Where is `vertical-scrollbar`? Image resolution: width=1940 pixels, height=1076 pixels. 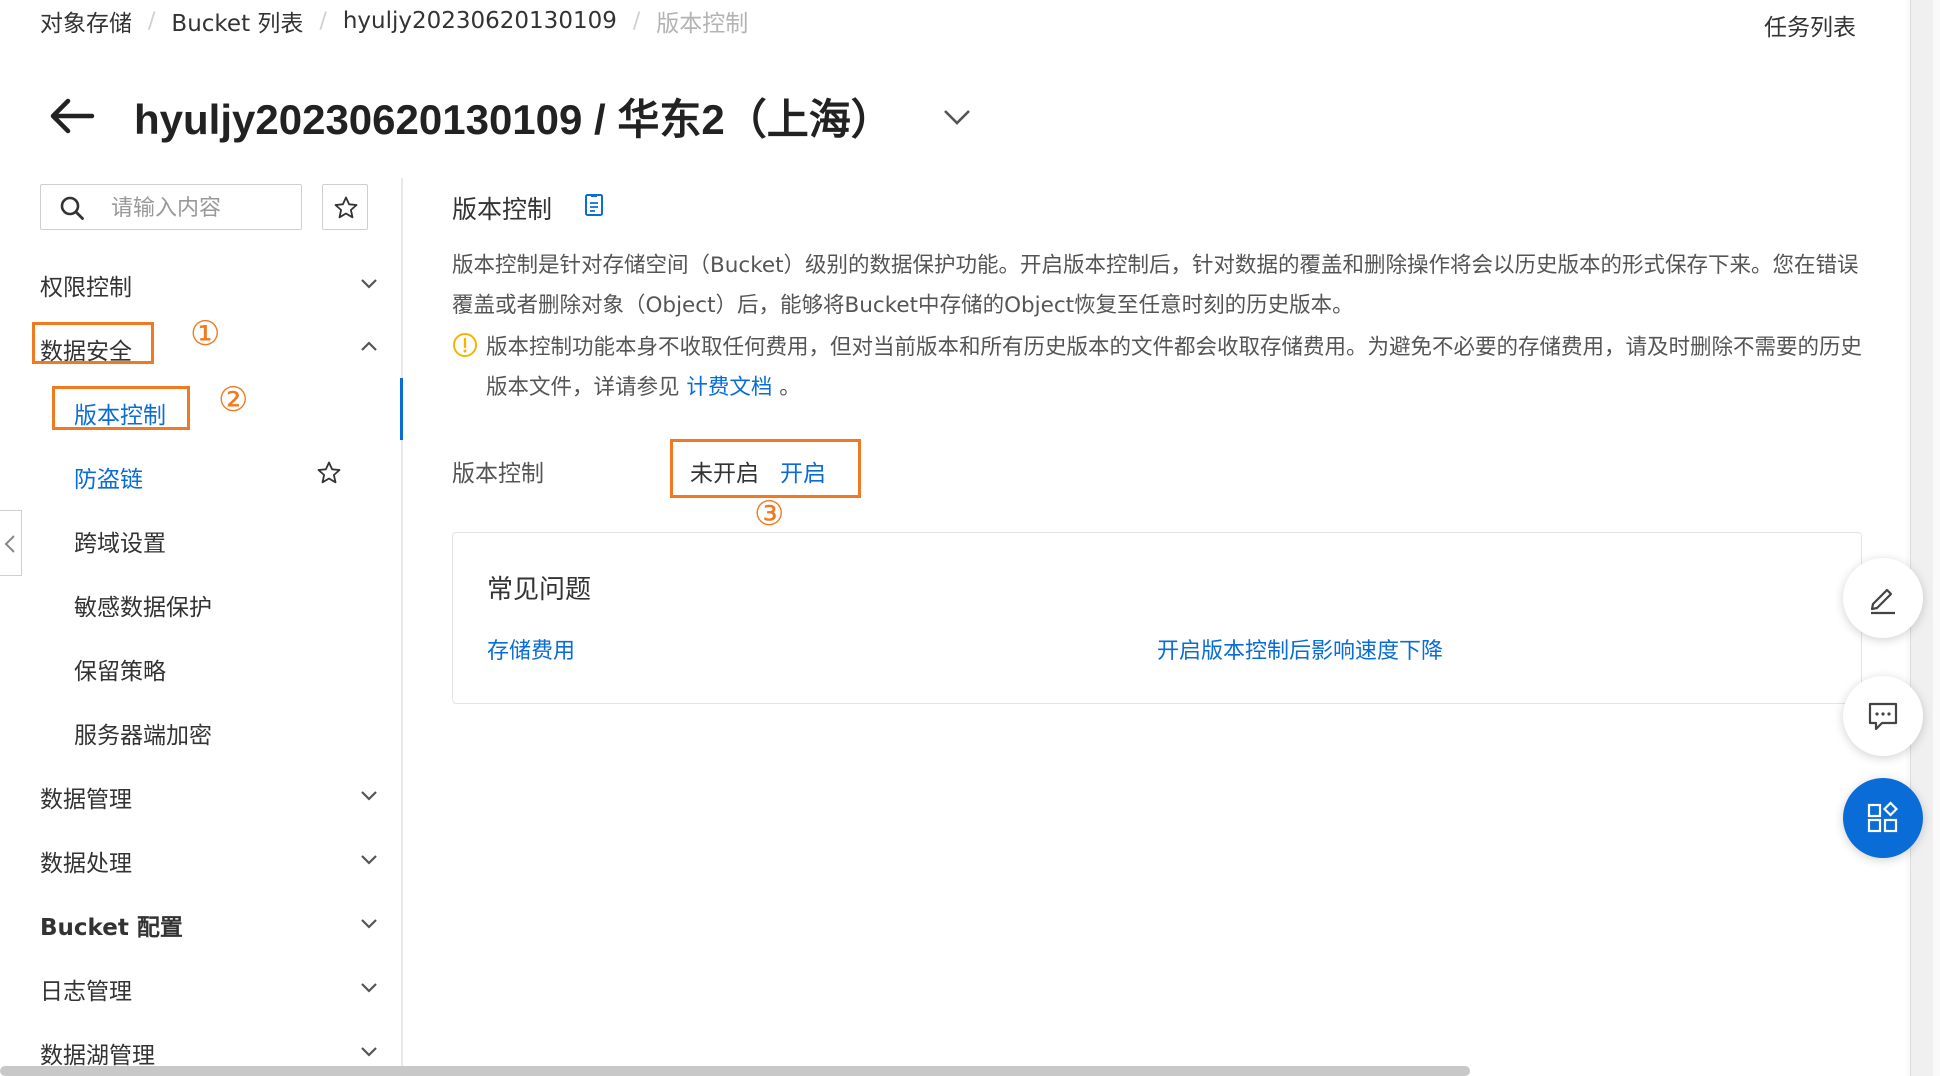
vertical-scrollbar is located at coordinates (1921, 538).